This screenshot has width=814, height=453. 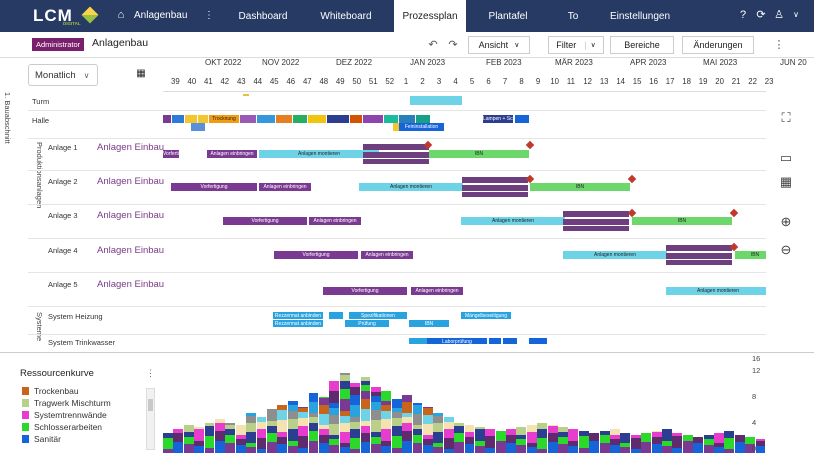 I want to click on refresh-icon: ⟳, so click(x=761, y=15).